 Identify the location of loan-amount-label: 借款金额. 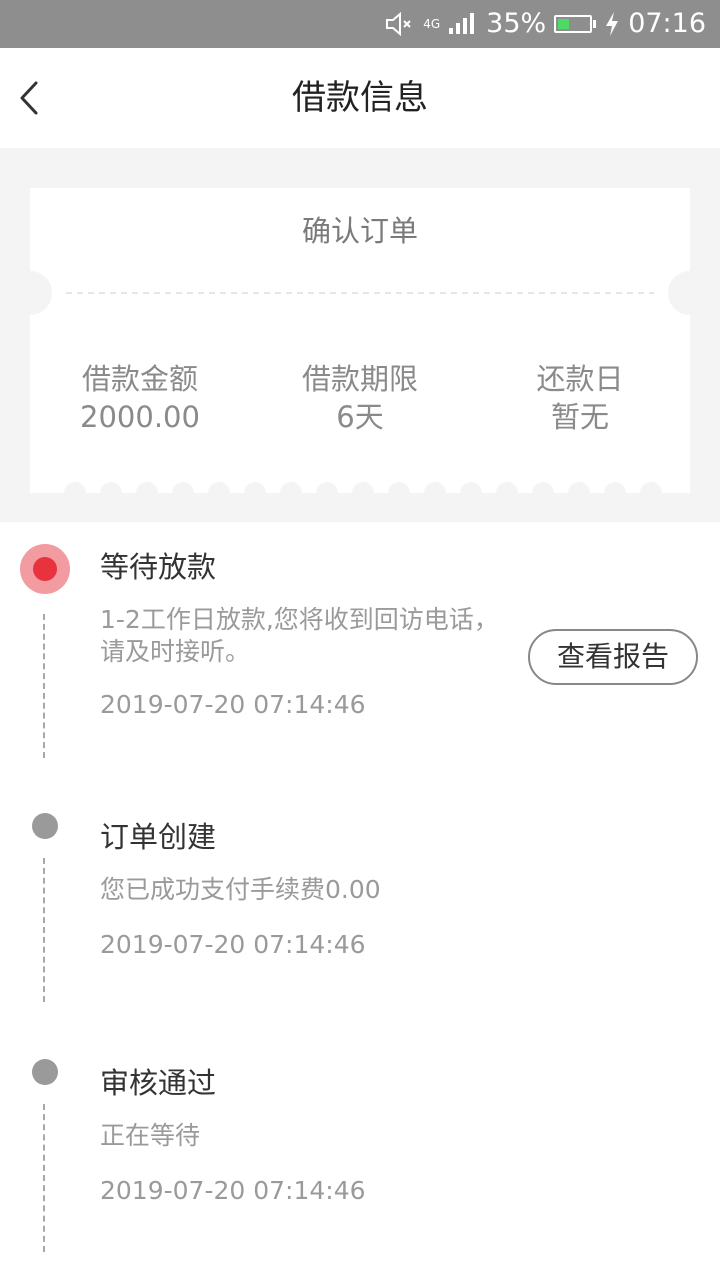
(139, 379).